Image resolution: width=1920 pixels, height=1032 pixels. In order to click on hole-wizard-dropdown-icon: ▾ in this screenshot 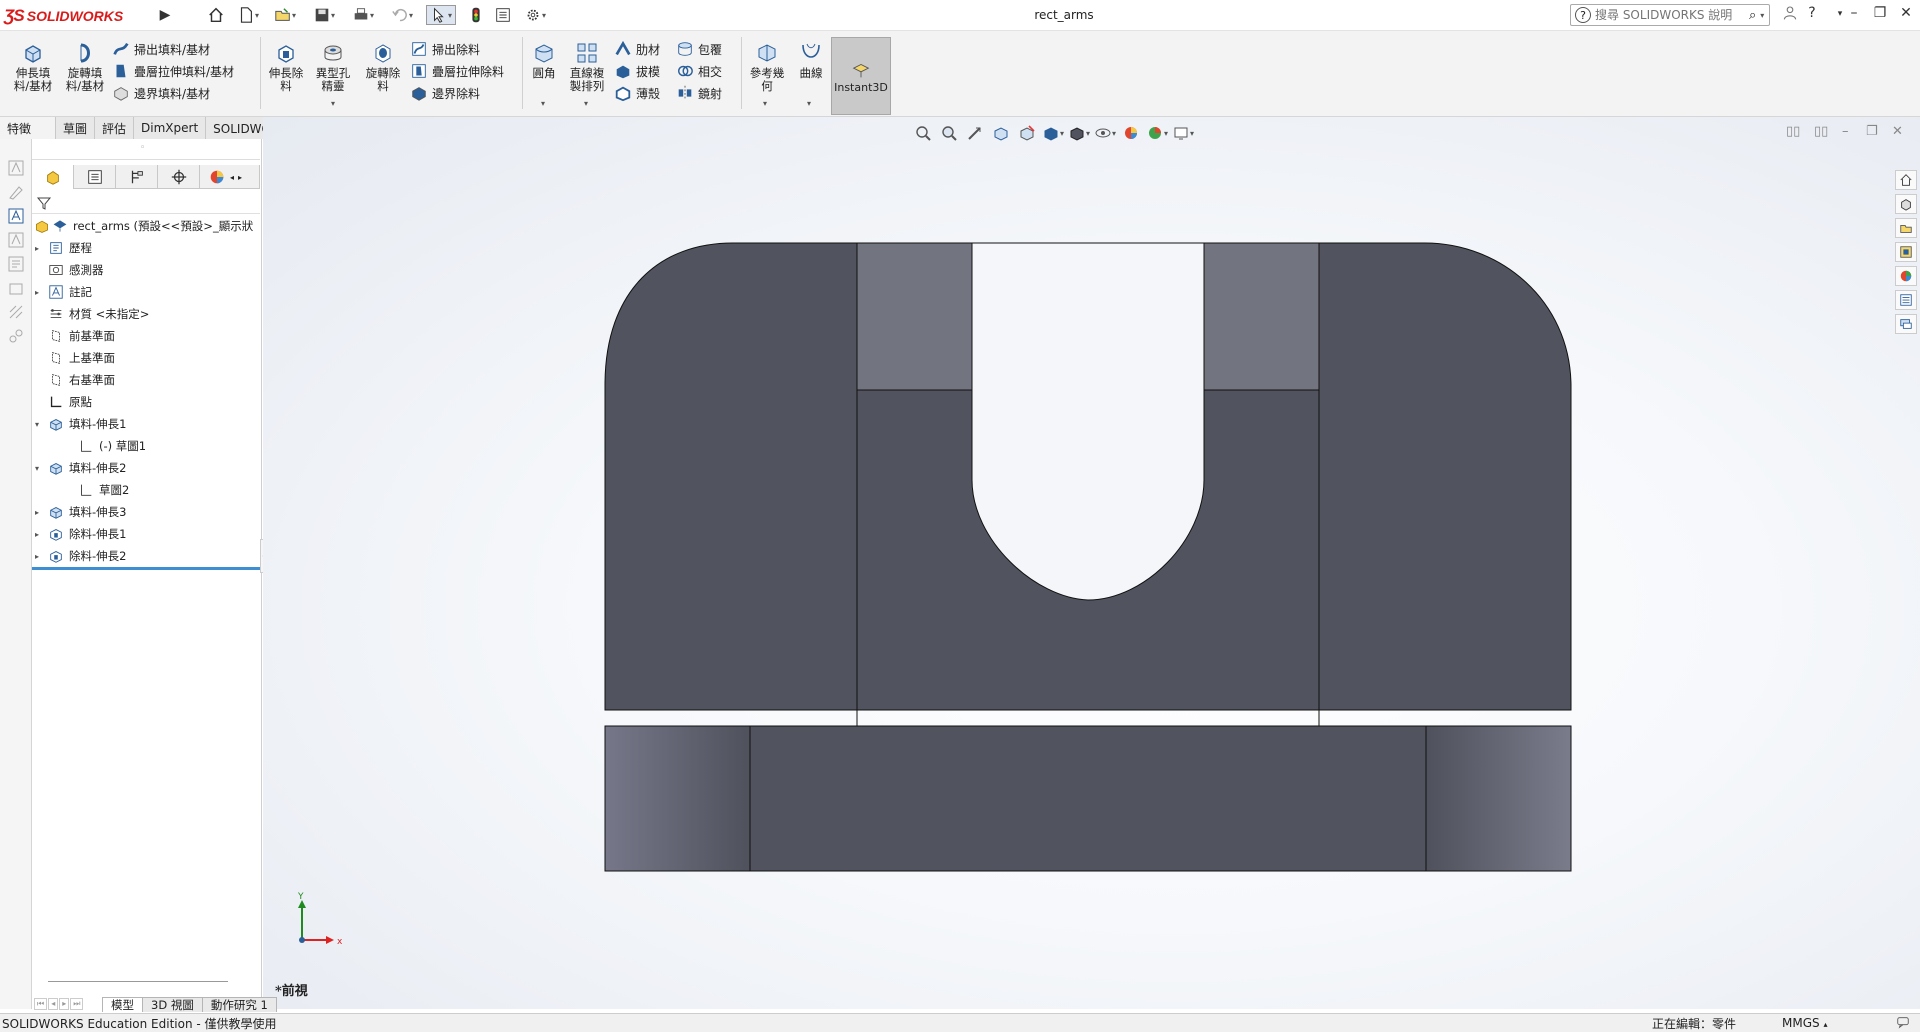, I will do `click(333, 103)`.